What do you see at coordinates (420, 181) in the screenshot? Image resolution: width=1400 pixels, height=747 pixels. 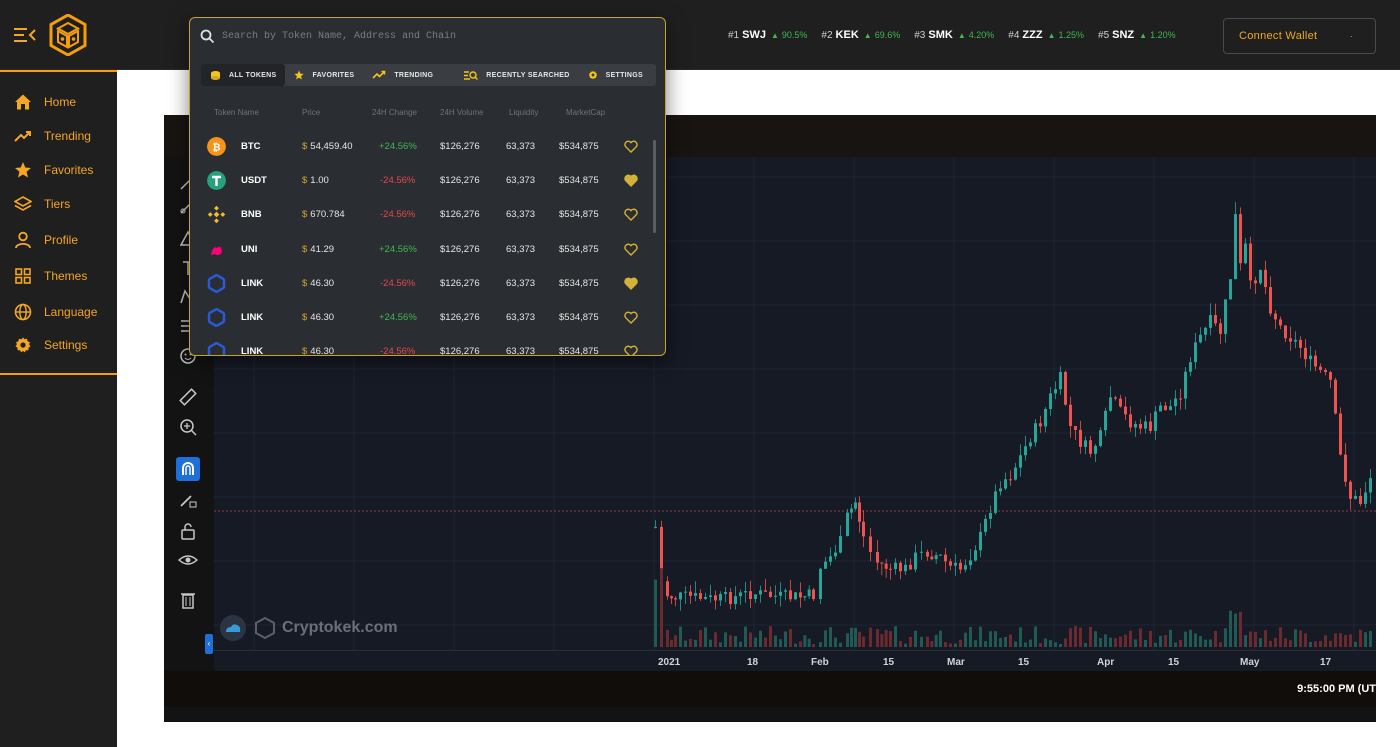 I see `token-row: USDT $1.00 -24.56% $126,276 63,373 $534,875` at bounding box center [420, 181].